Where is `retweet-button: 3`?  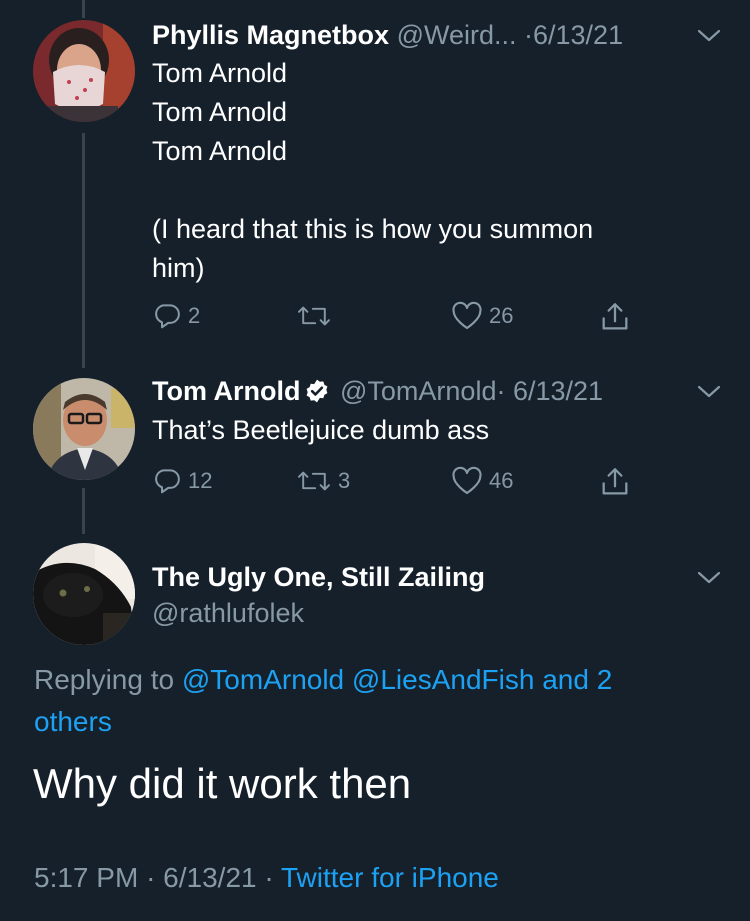
retweet-button: 3 is located at coordinates (323, 481).